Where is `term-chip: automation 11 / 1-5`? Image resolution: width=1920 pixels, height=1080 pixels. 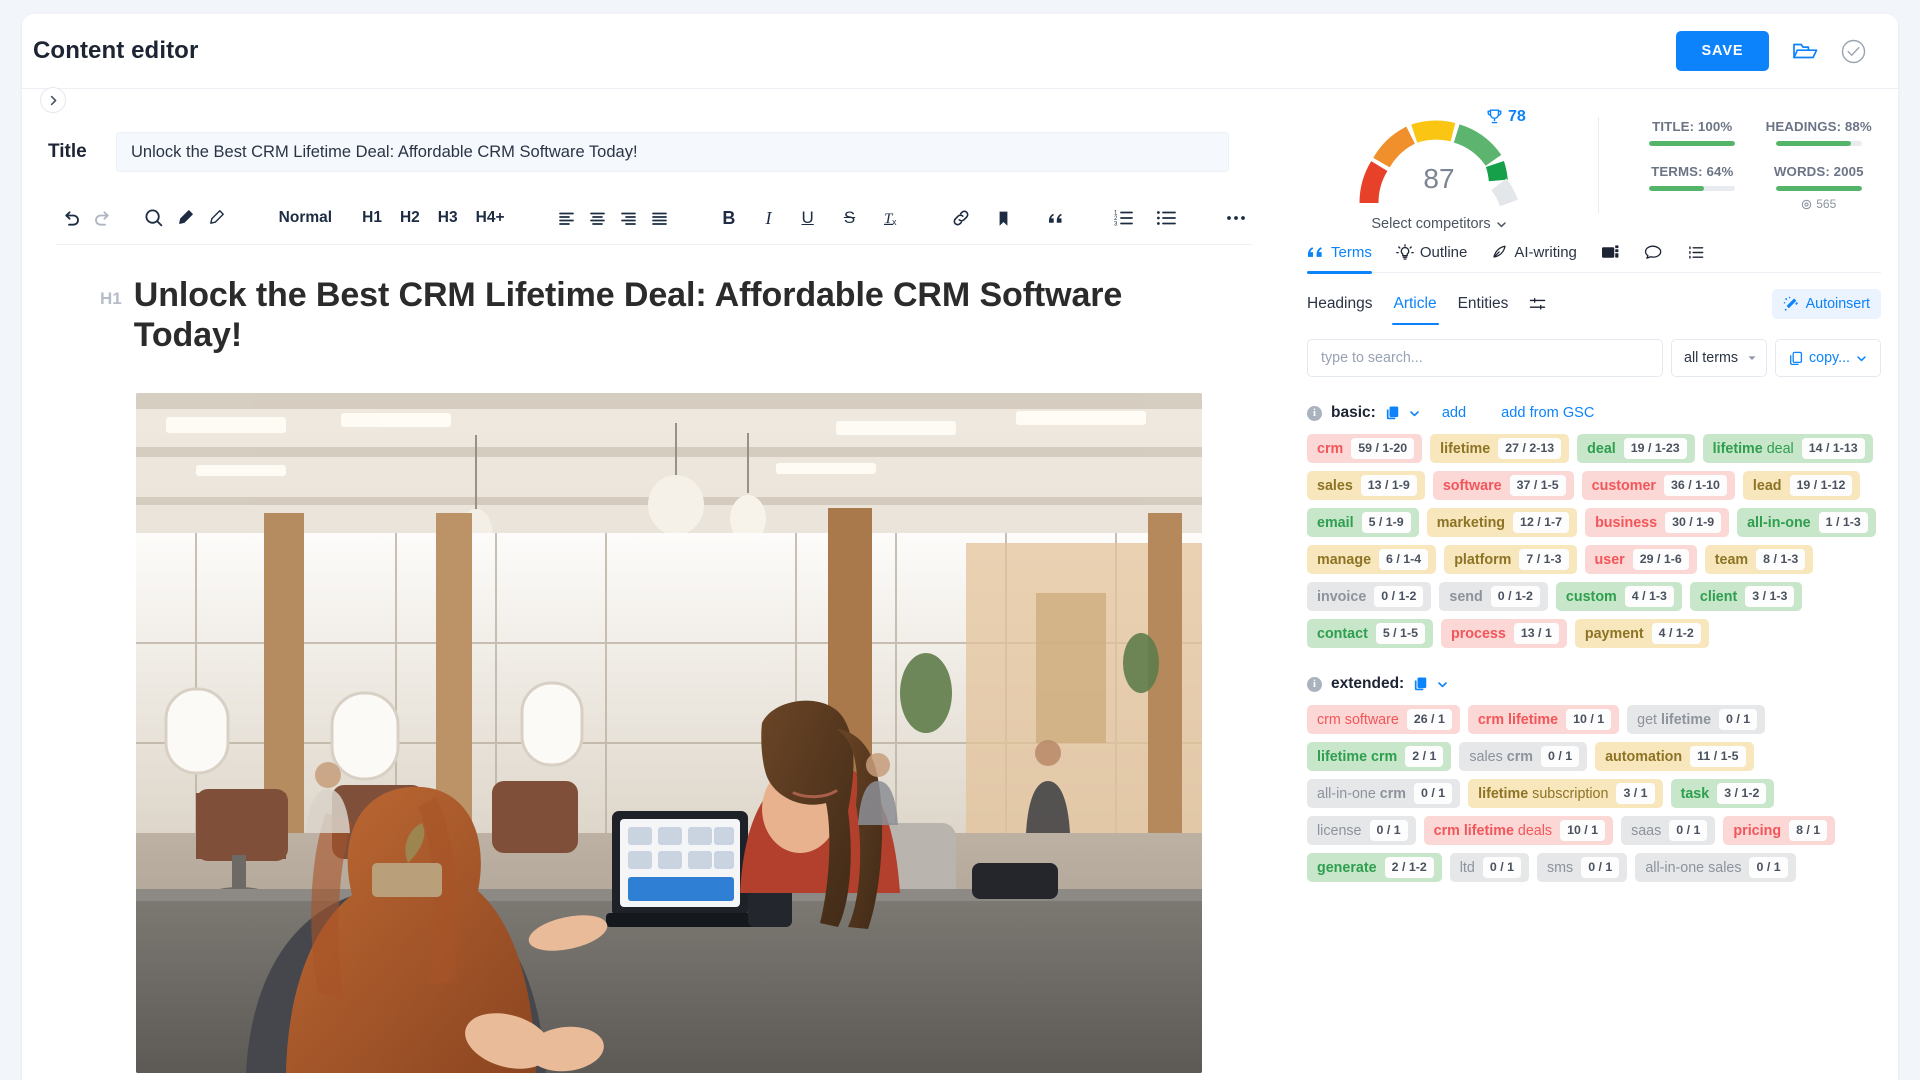 term-chip: automation 11 / 1-5 is located at coordinates (1674, 756).